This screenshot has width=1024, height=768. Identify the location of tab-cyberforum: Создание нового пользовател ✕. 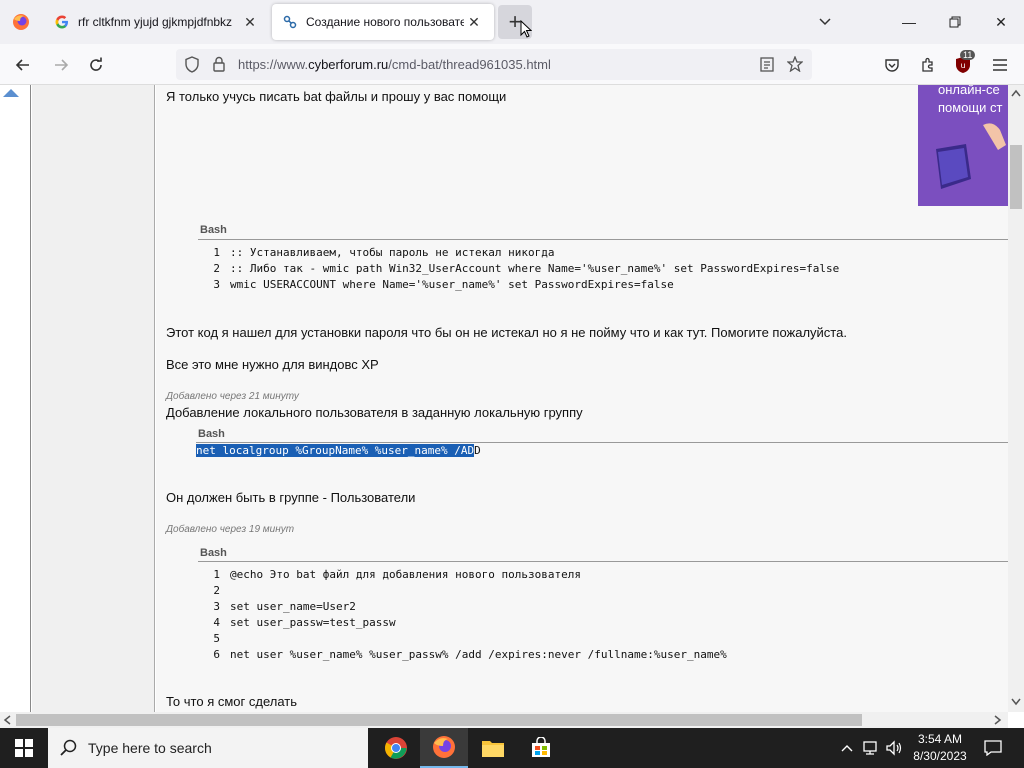
(383, 22).